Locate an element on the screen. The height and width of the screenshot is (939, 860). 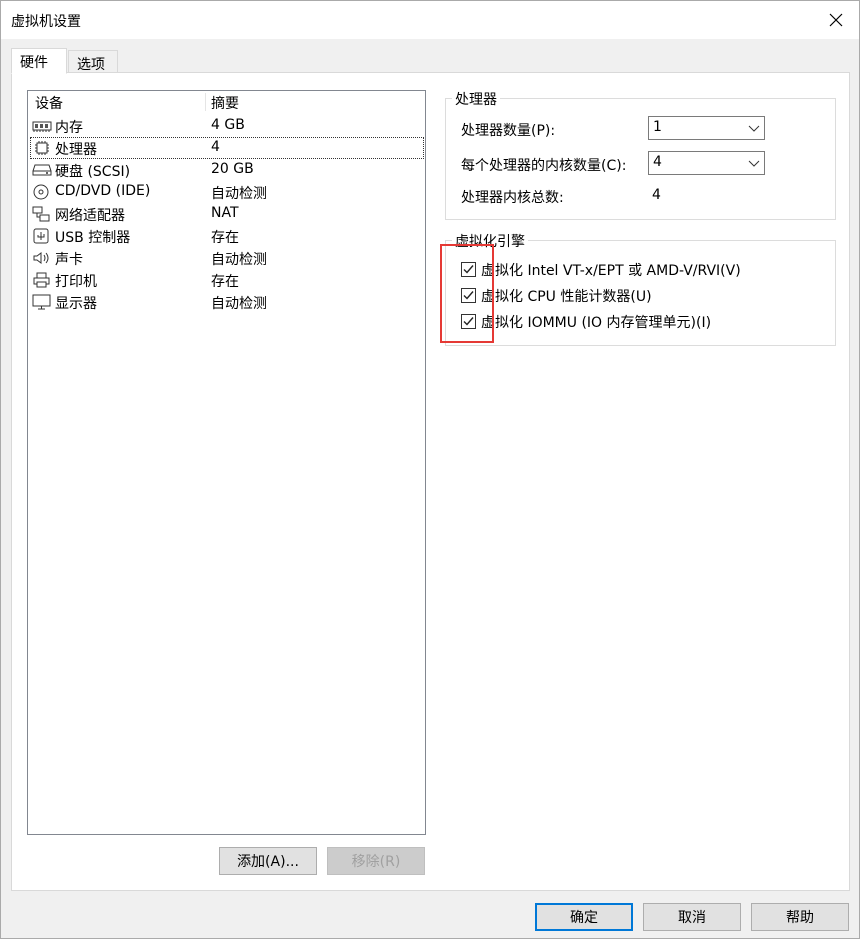
device-summary: 4 is located at coordinates (215, 147).